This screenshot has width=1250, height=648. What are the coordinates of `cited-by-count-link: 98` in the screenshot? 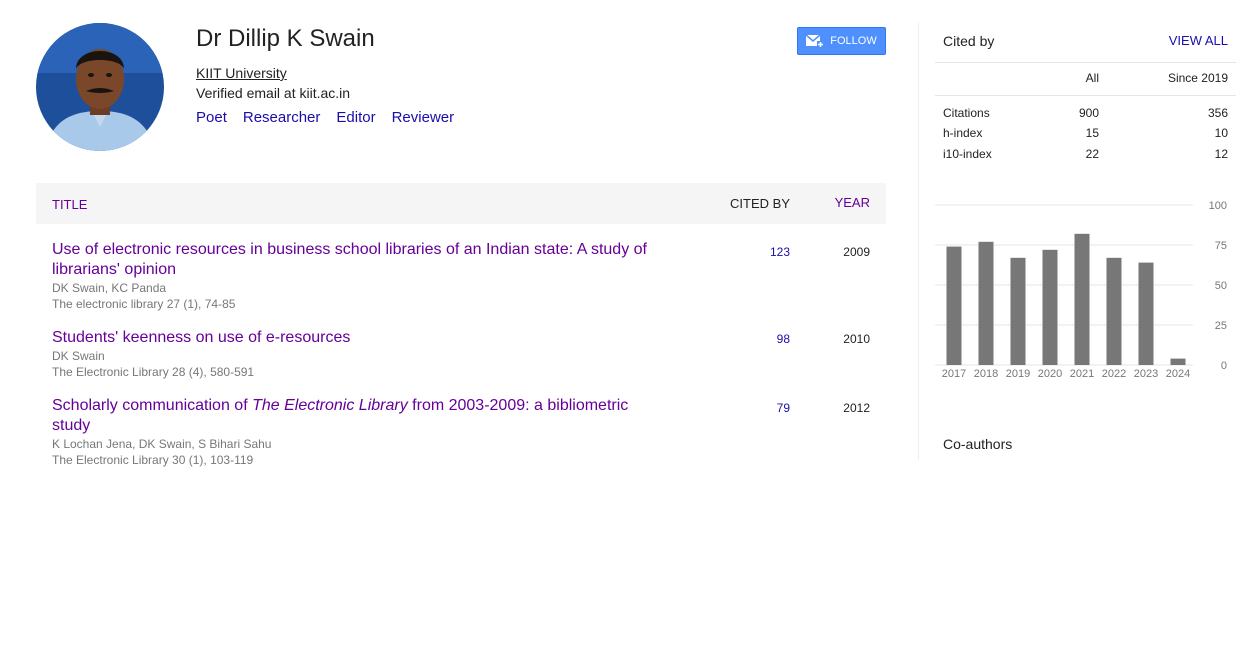 It's located at (783, 339).